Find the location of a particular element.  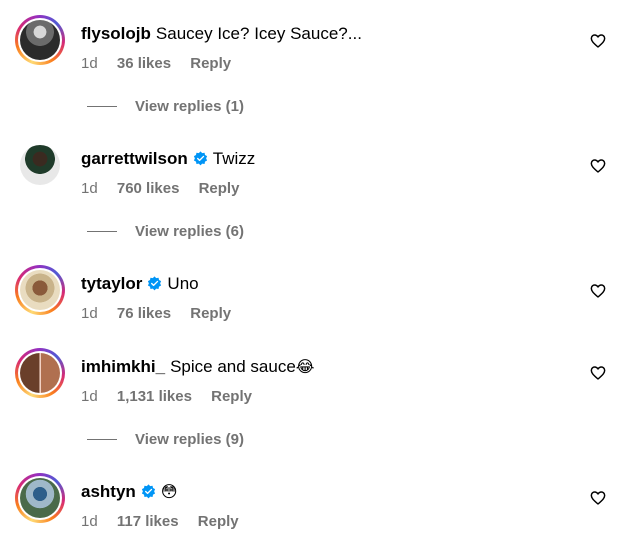

view-replies-button: View replies (1) is located at coordinates (165, 107).